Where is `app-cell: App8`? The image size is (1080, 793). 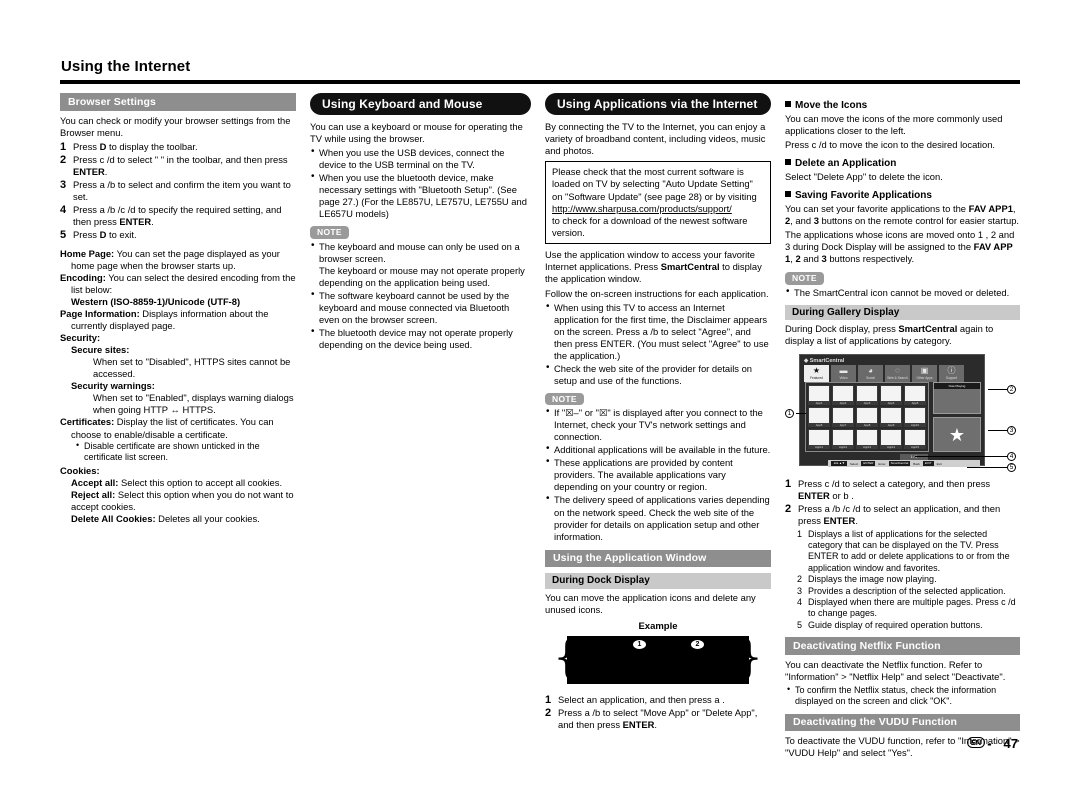
app-cell: App8 is located at coordinates (867, 417).